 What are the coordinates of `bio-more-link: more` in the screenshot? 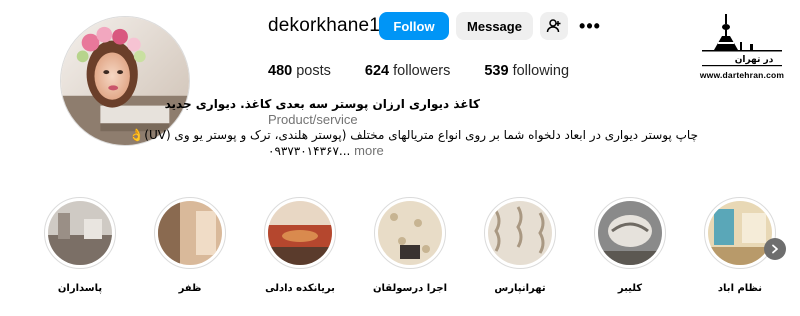 It's located at (369, 150).